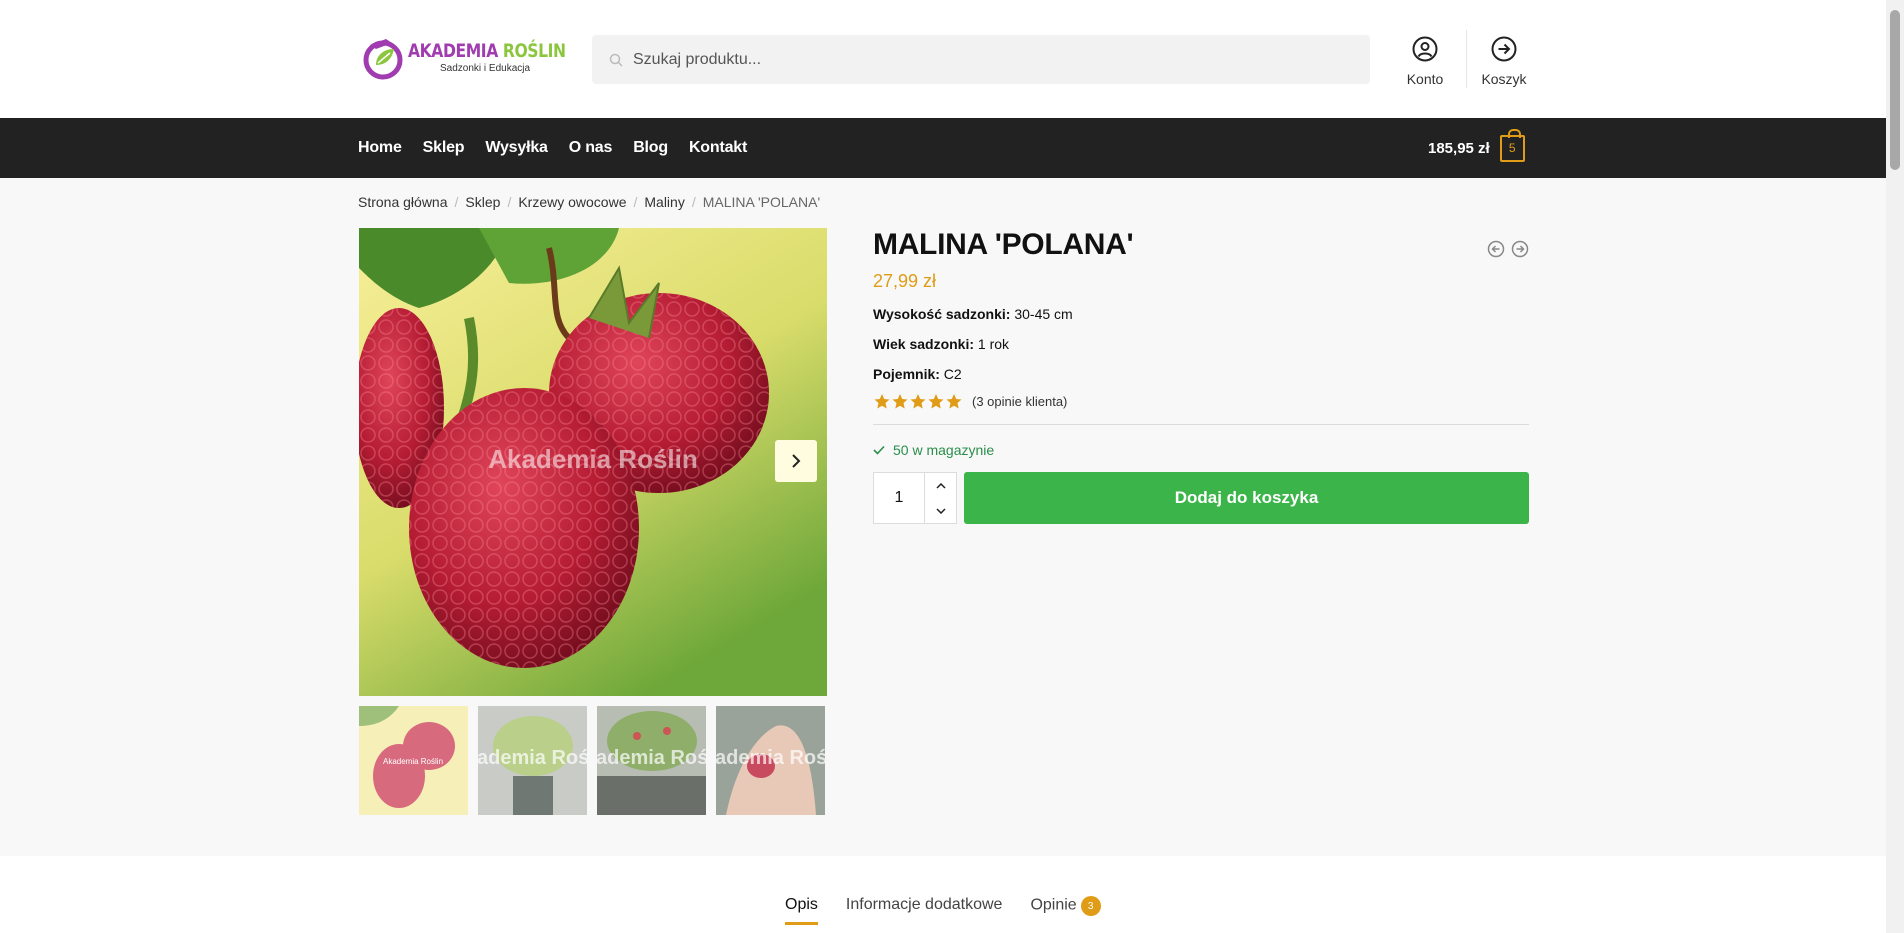 The image size is (1904, 933). I want to click on attribute-height: Wysokość sadzonki: 30-45 cm, so click(973, 314).